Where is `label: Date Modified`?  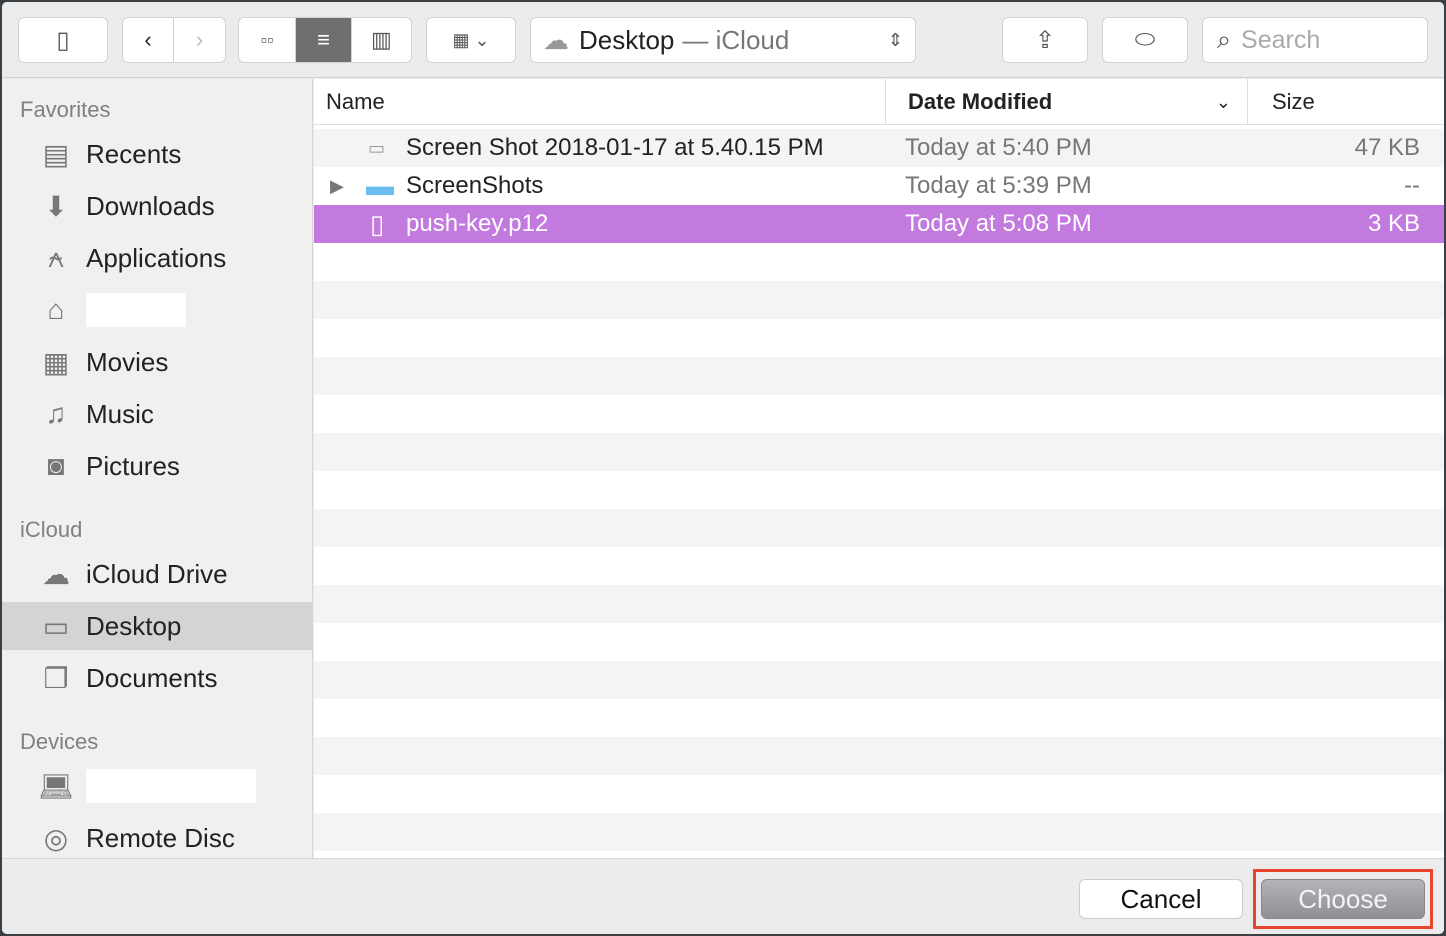
label: Date Modified is located at coordinates (980, 101).